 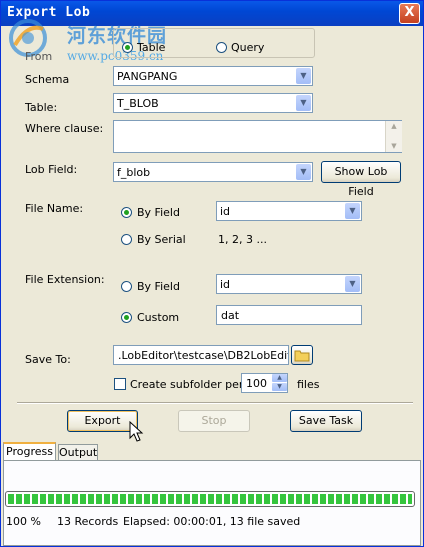 What do you see at coordinates (409, 13) in the screenshot?
I see `close-button: X` at bounding box center [409, 13].